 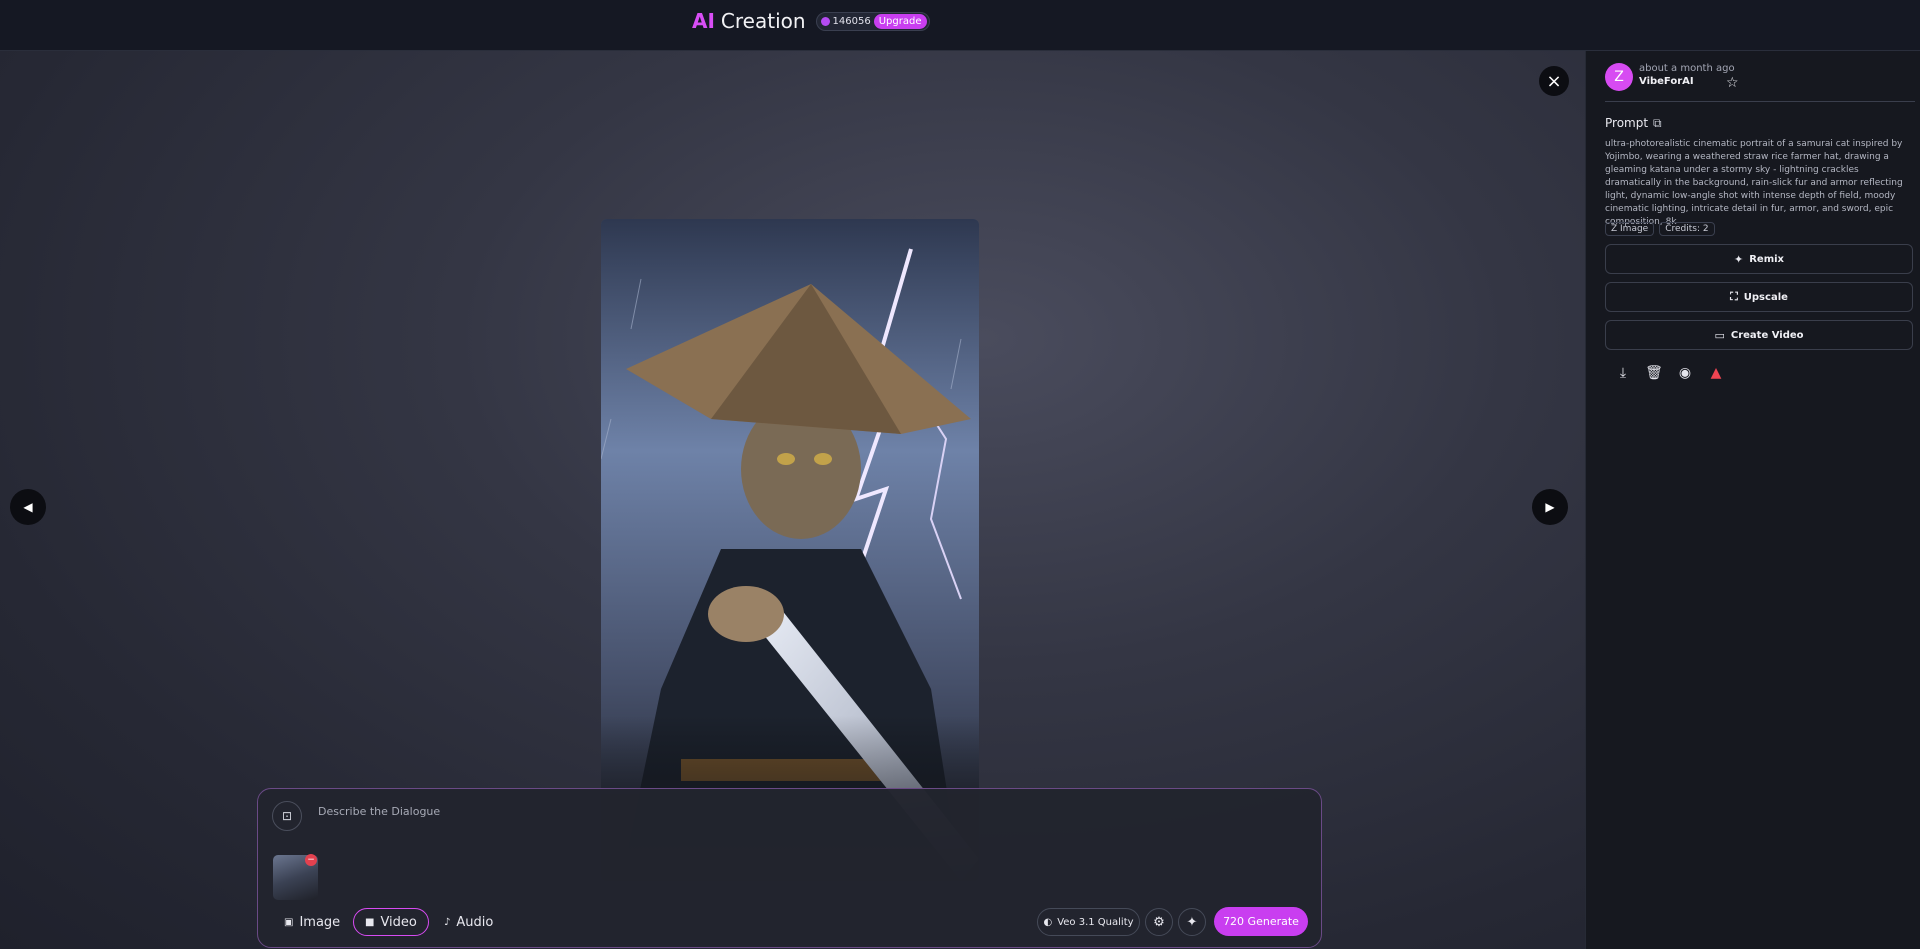 I want to click on tab-image: ▣ Image, so click(x=312, y=922).